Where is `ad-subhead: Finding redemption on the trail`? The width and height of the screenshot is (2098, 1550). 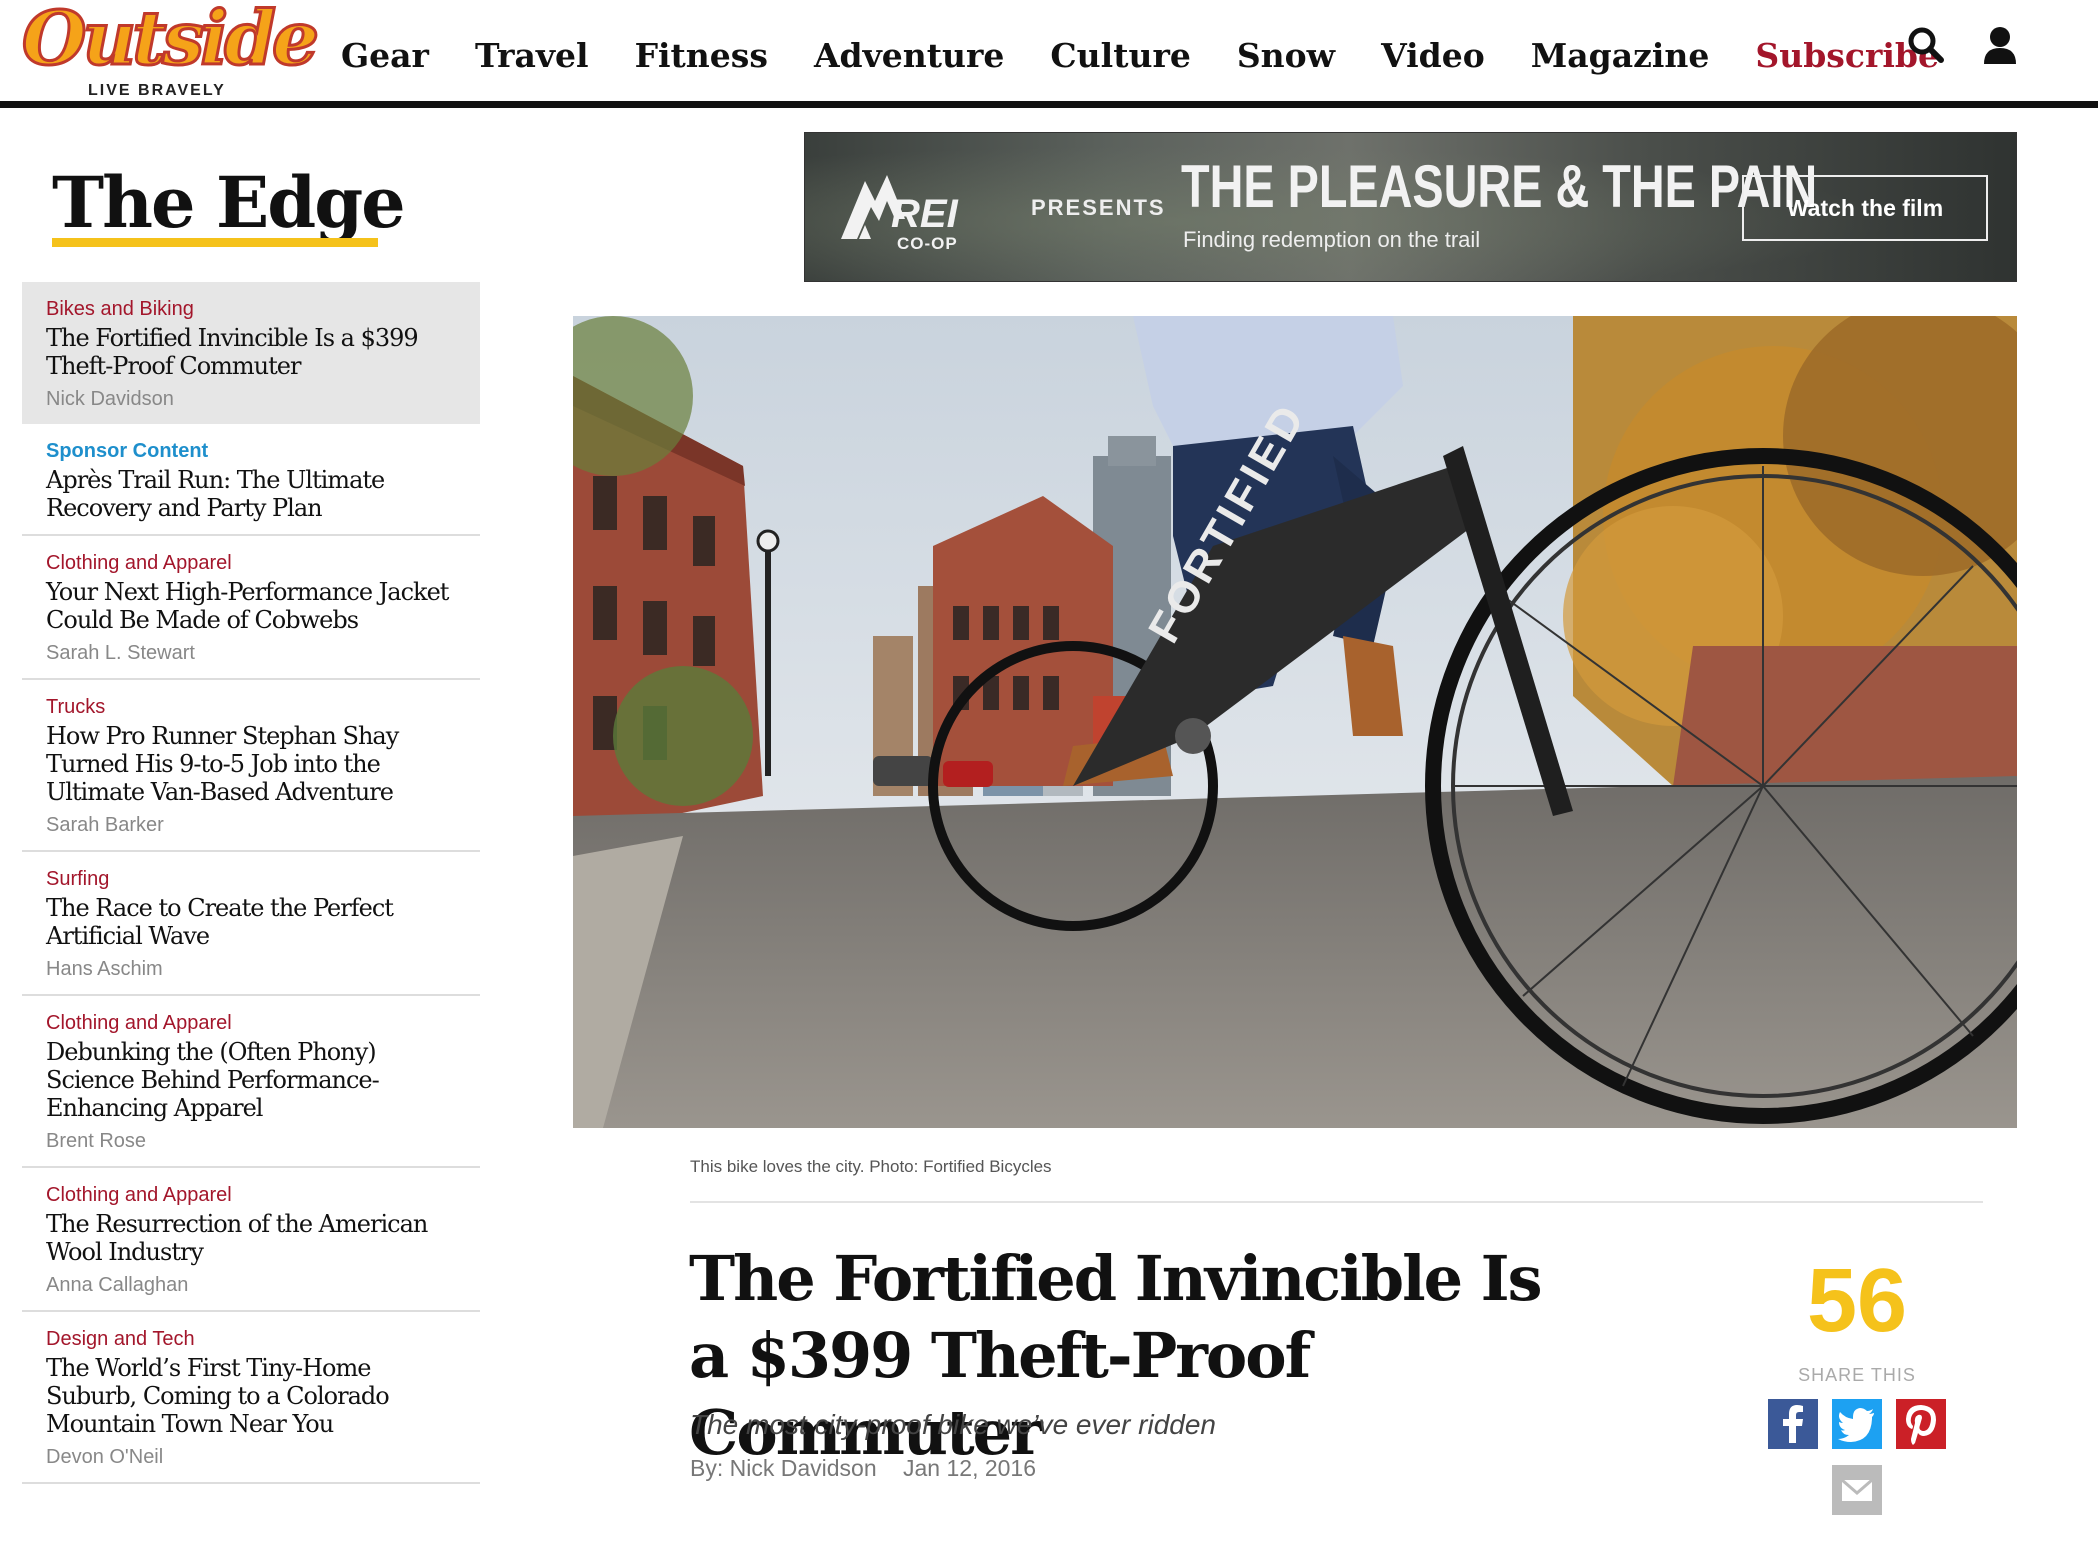
ad-subhead: Finding redemption on the trail is located at coordinates (1332, 239).